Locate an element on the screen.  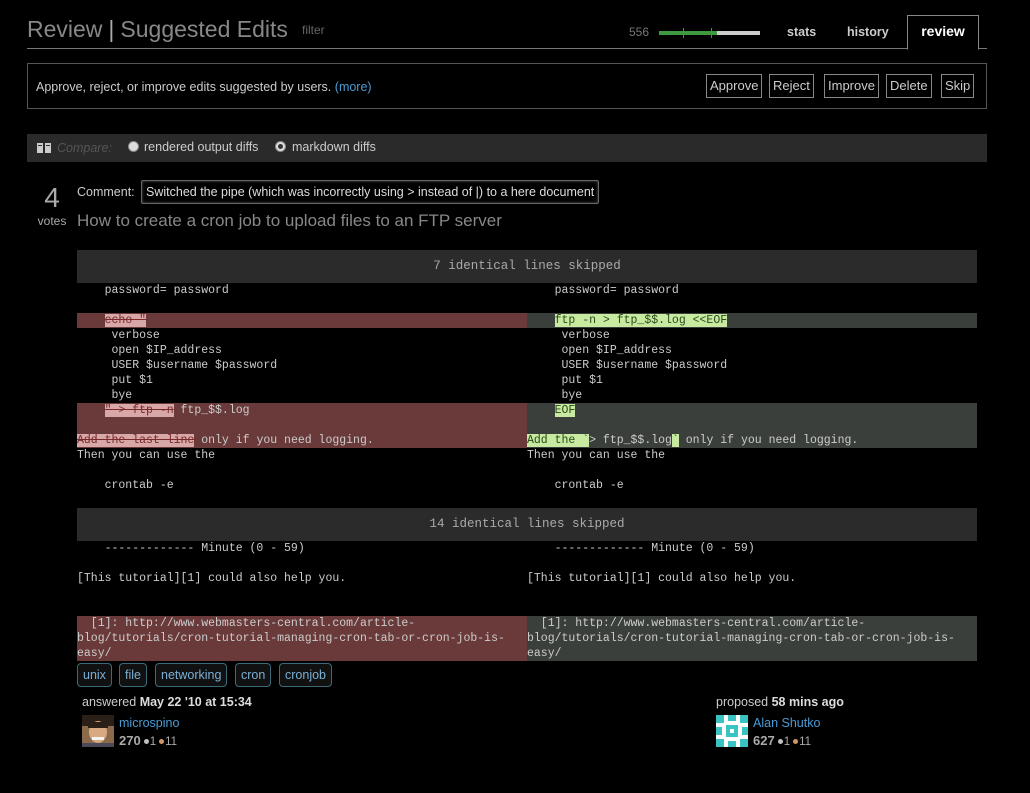
diff-line-right: open $IP_address is located at coordinates (599, 350).